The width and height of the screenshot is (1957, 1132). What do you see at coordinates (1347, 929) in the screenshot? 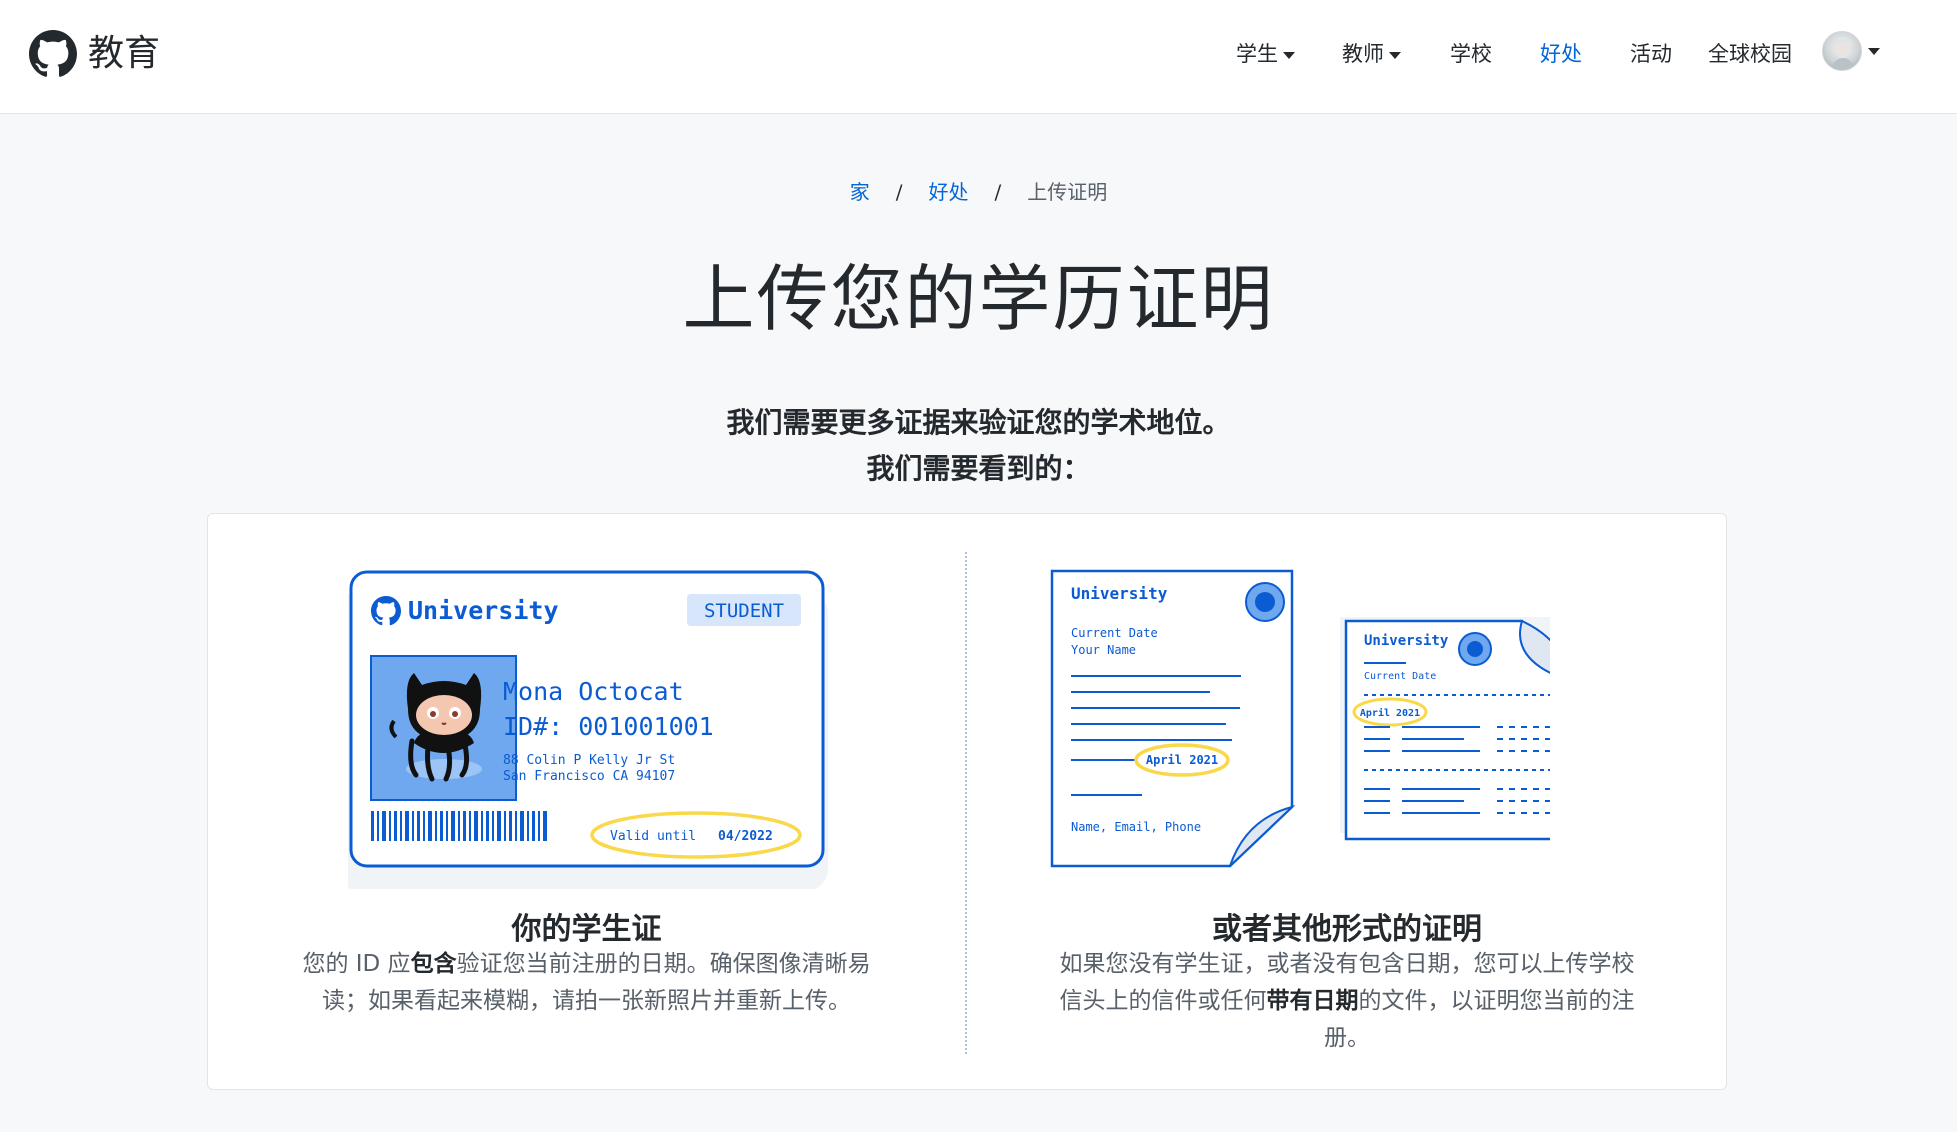
I see `right-title: 或者其他形式的证明` at bounding box center [1347, 929].